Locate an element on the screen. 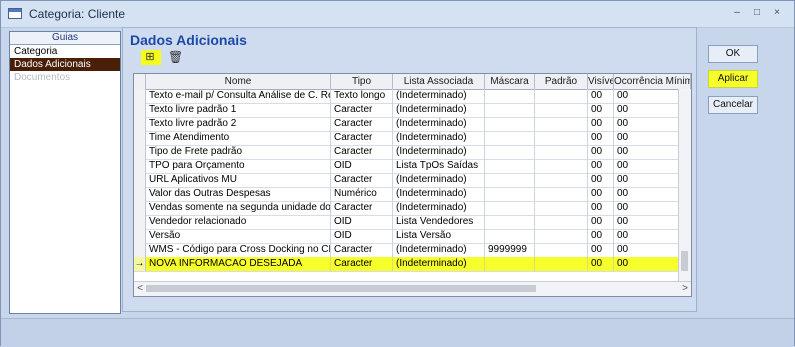 This screenshot has width=795, height=347. horizontal-scroll-thumb is located at coordinates (341, 288).